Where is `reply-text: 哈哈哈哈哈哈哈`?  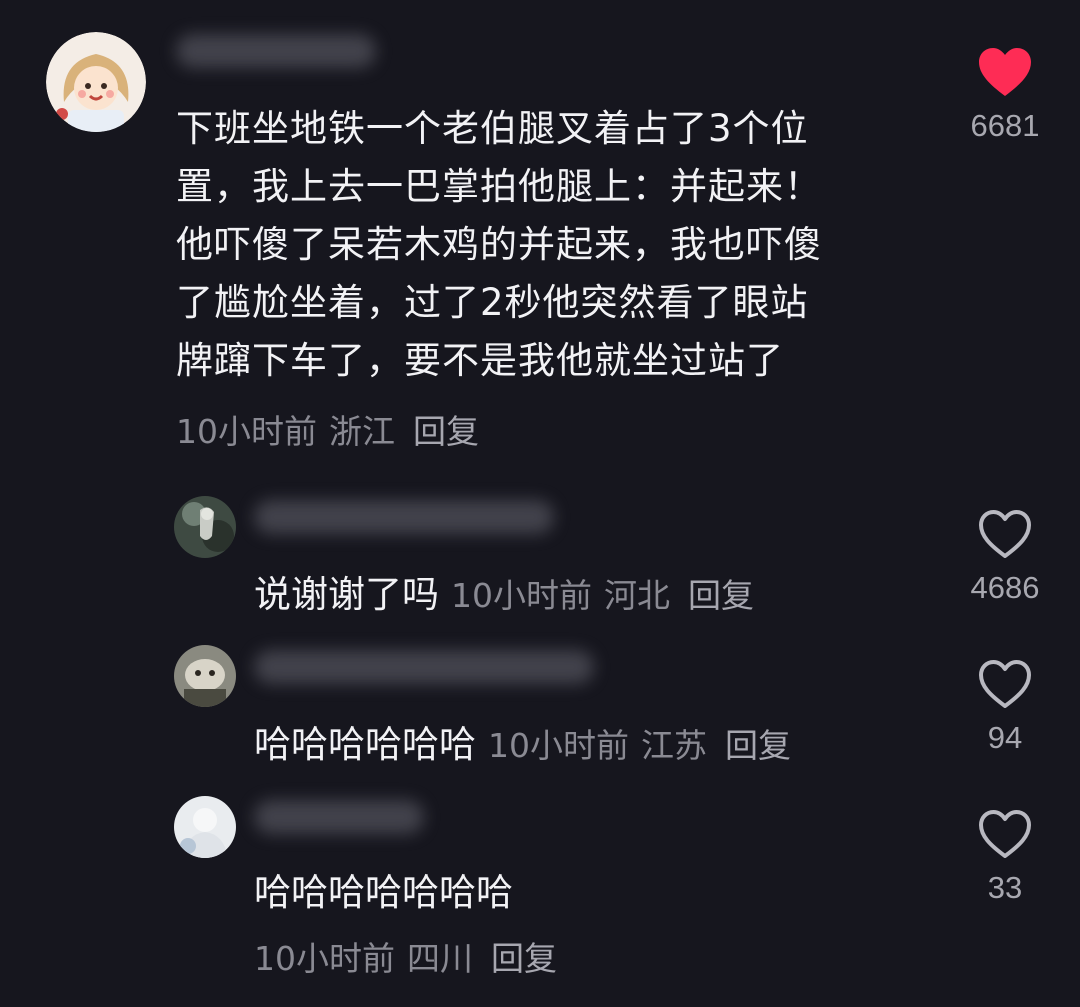
reply-text: 哈哈哈哈哈哈哈 is located at coordinates (383, 892).